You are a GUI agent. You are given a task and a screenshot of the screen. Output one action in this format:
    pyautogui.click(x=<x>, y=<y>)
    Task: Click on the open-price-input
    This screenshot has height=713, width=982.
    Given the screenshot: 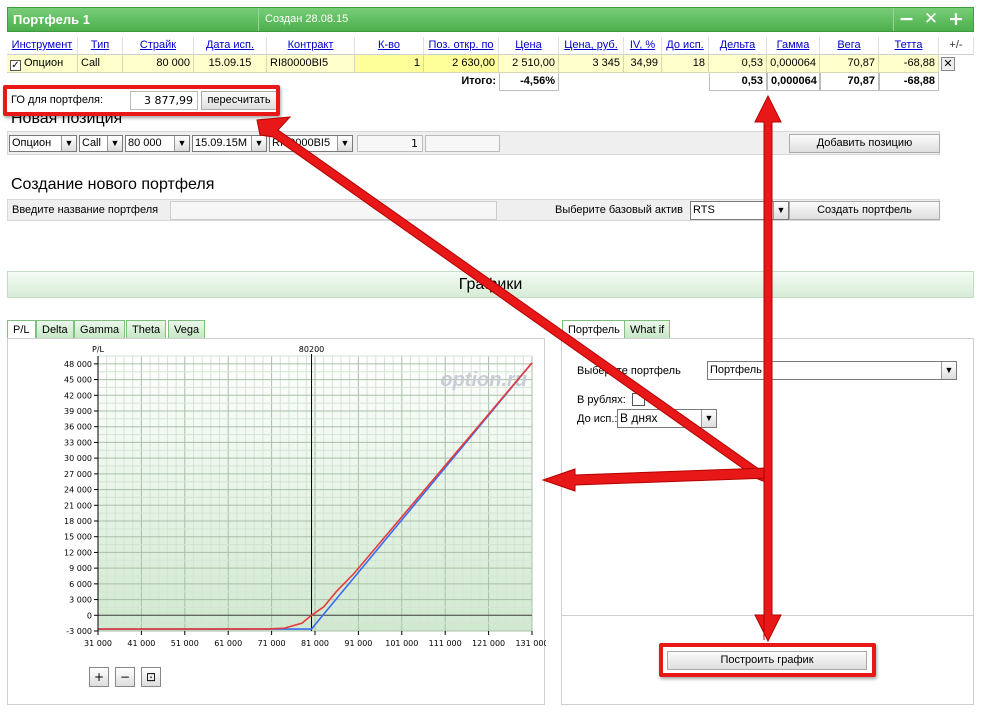 What is the action you would take?
    pyautogui.click(x=462, y=143)
    